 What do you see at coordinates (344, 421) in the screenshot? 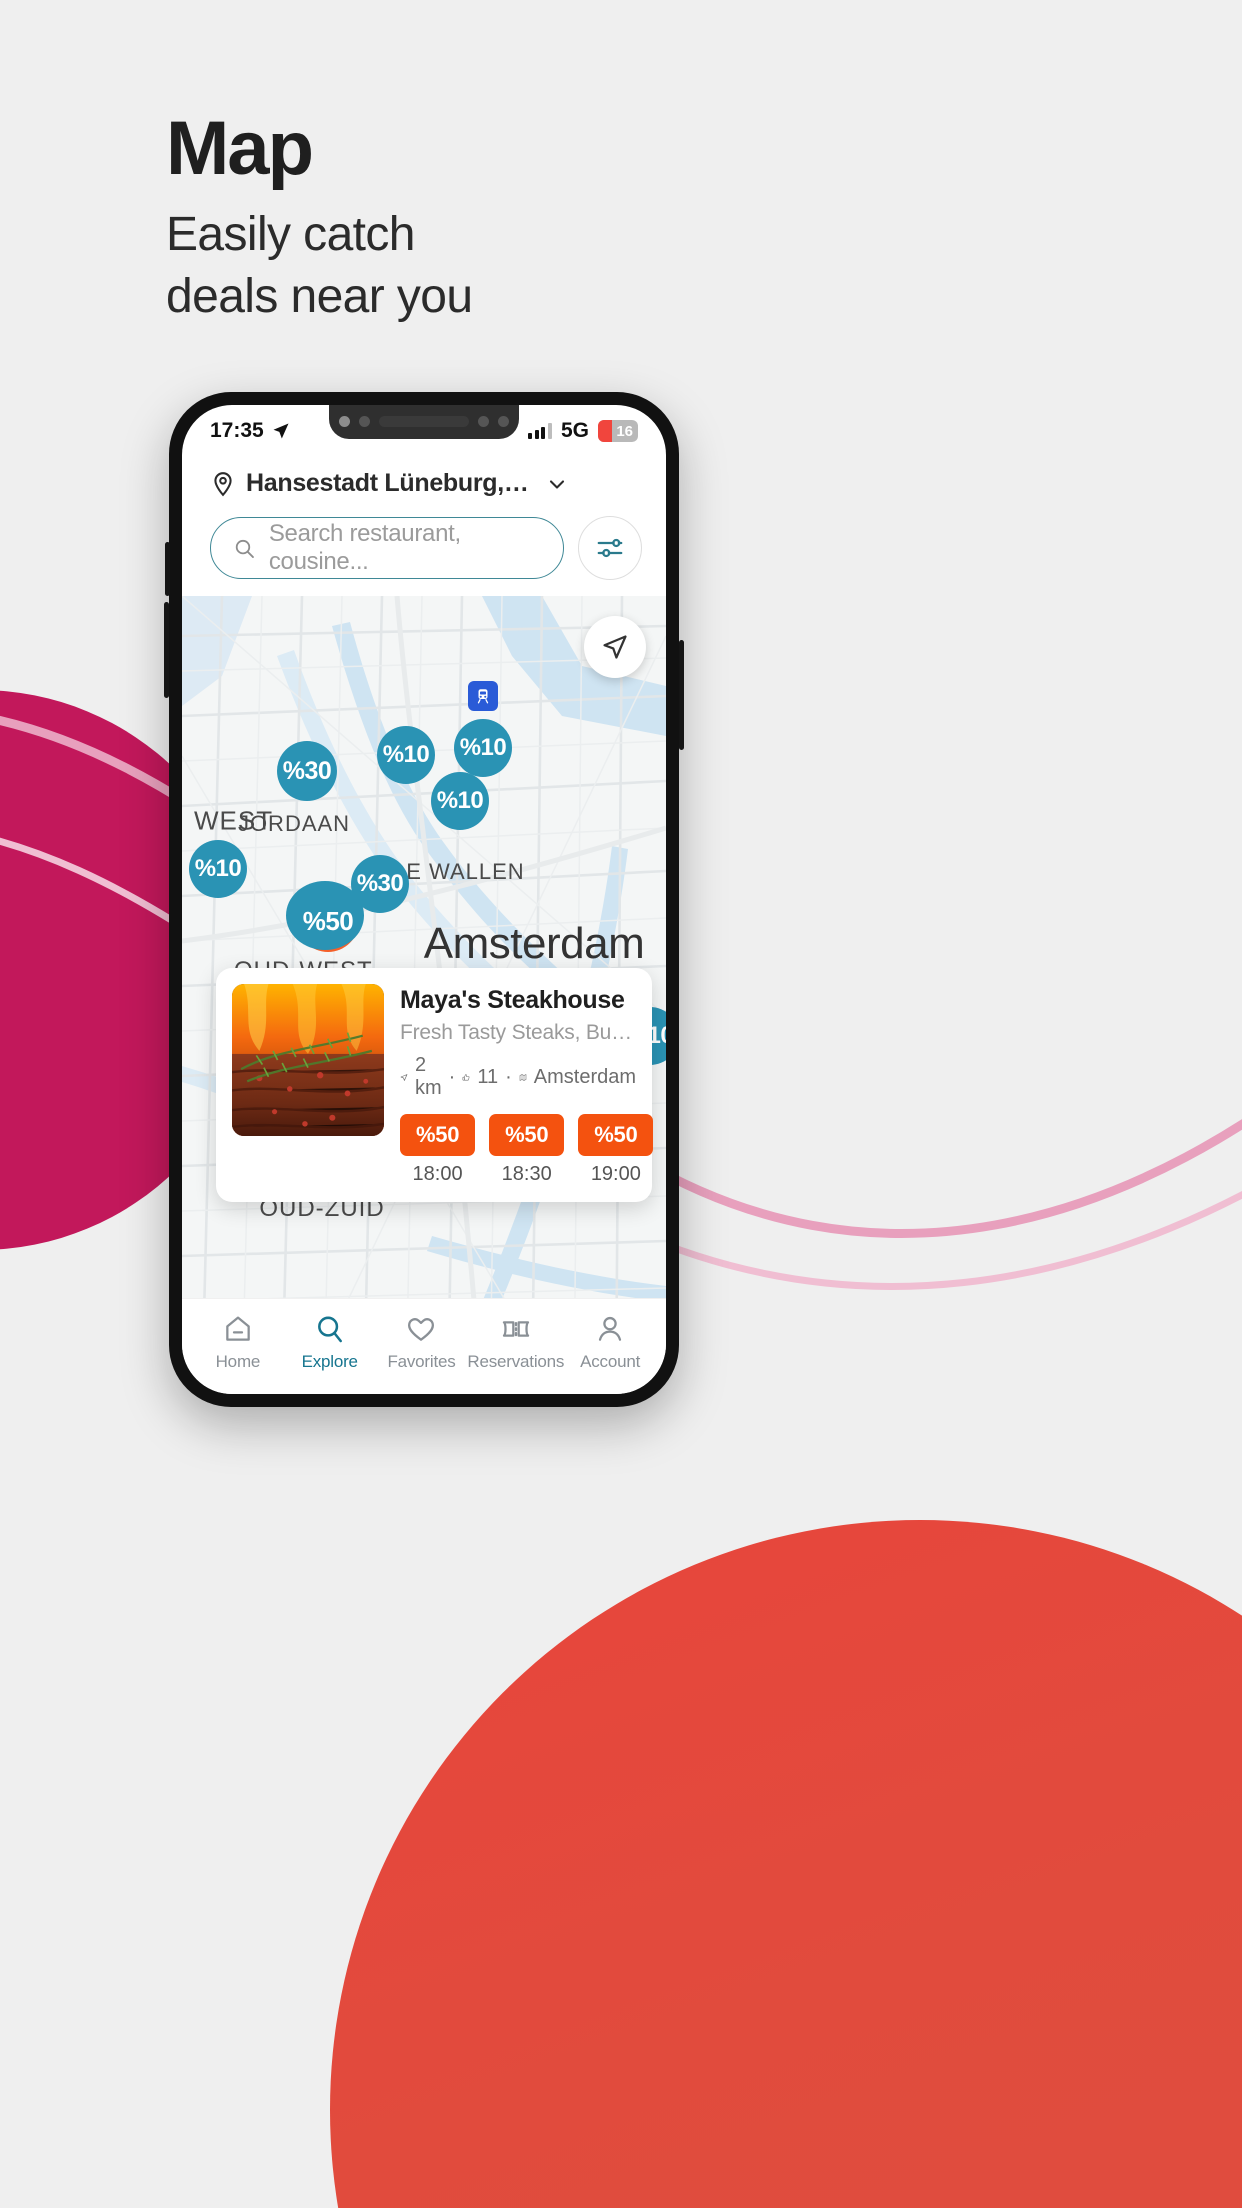
I see `front-camera-icon` at bounding box center [344, 421].